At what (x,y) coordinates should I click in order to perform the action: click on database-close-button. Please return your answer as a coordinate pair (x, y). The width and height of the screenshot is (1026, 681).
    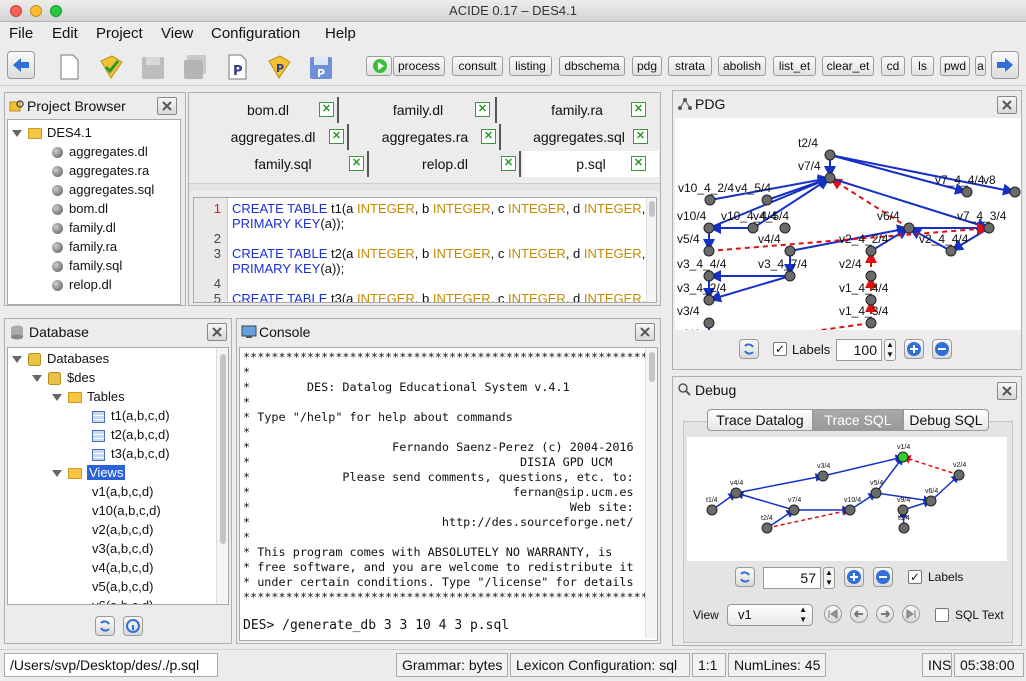
    Looking at the image, I should click on (217, 332).